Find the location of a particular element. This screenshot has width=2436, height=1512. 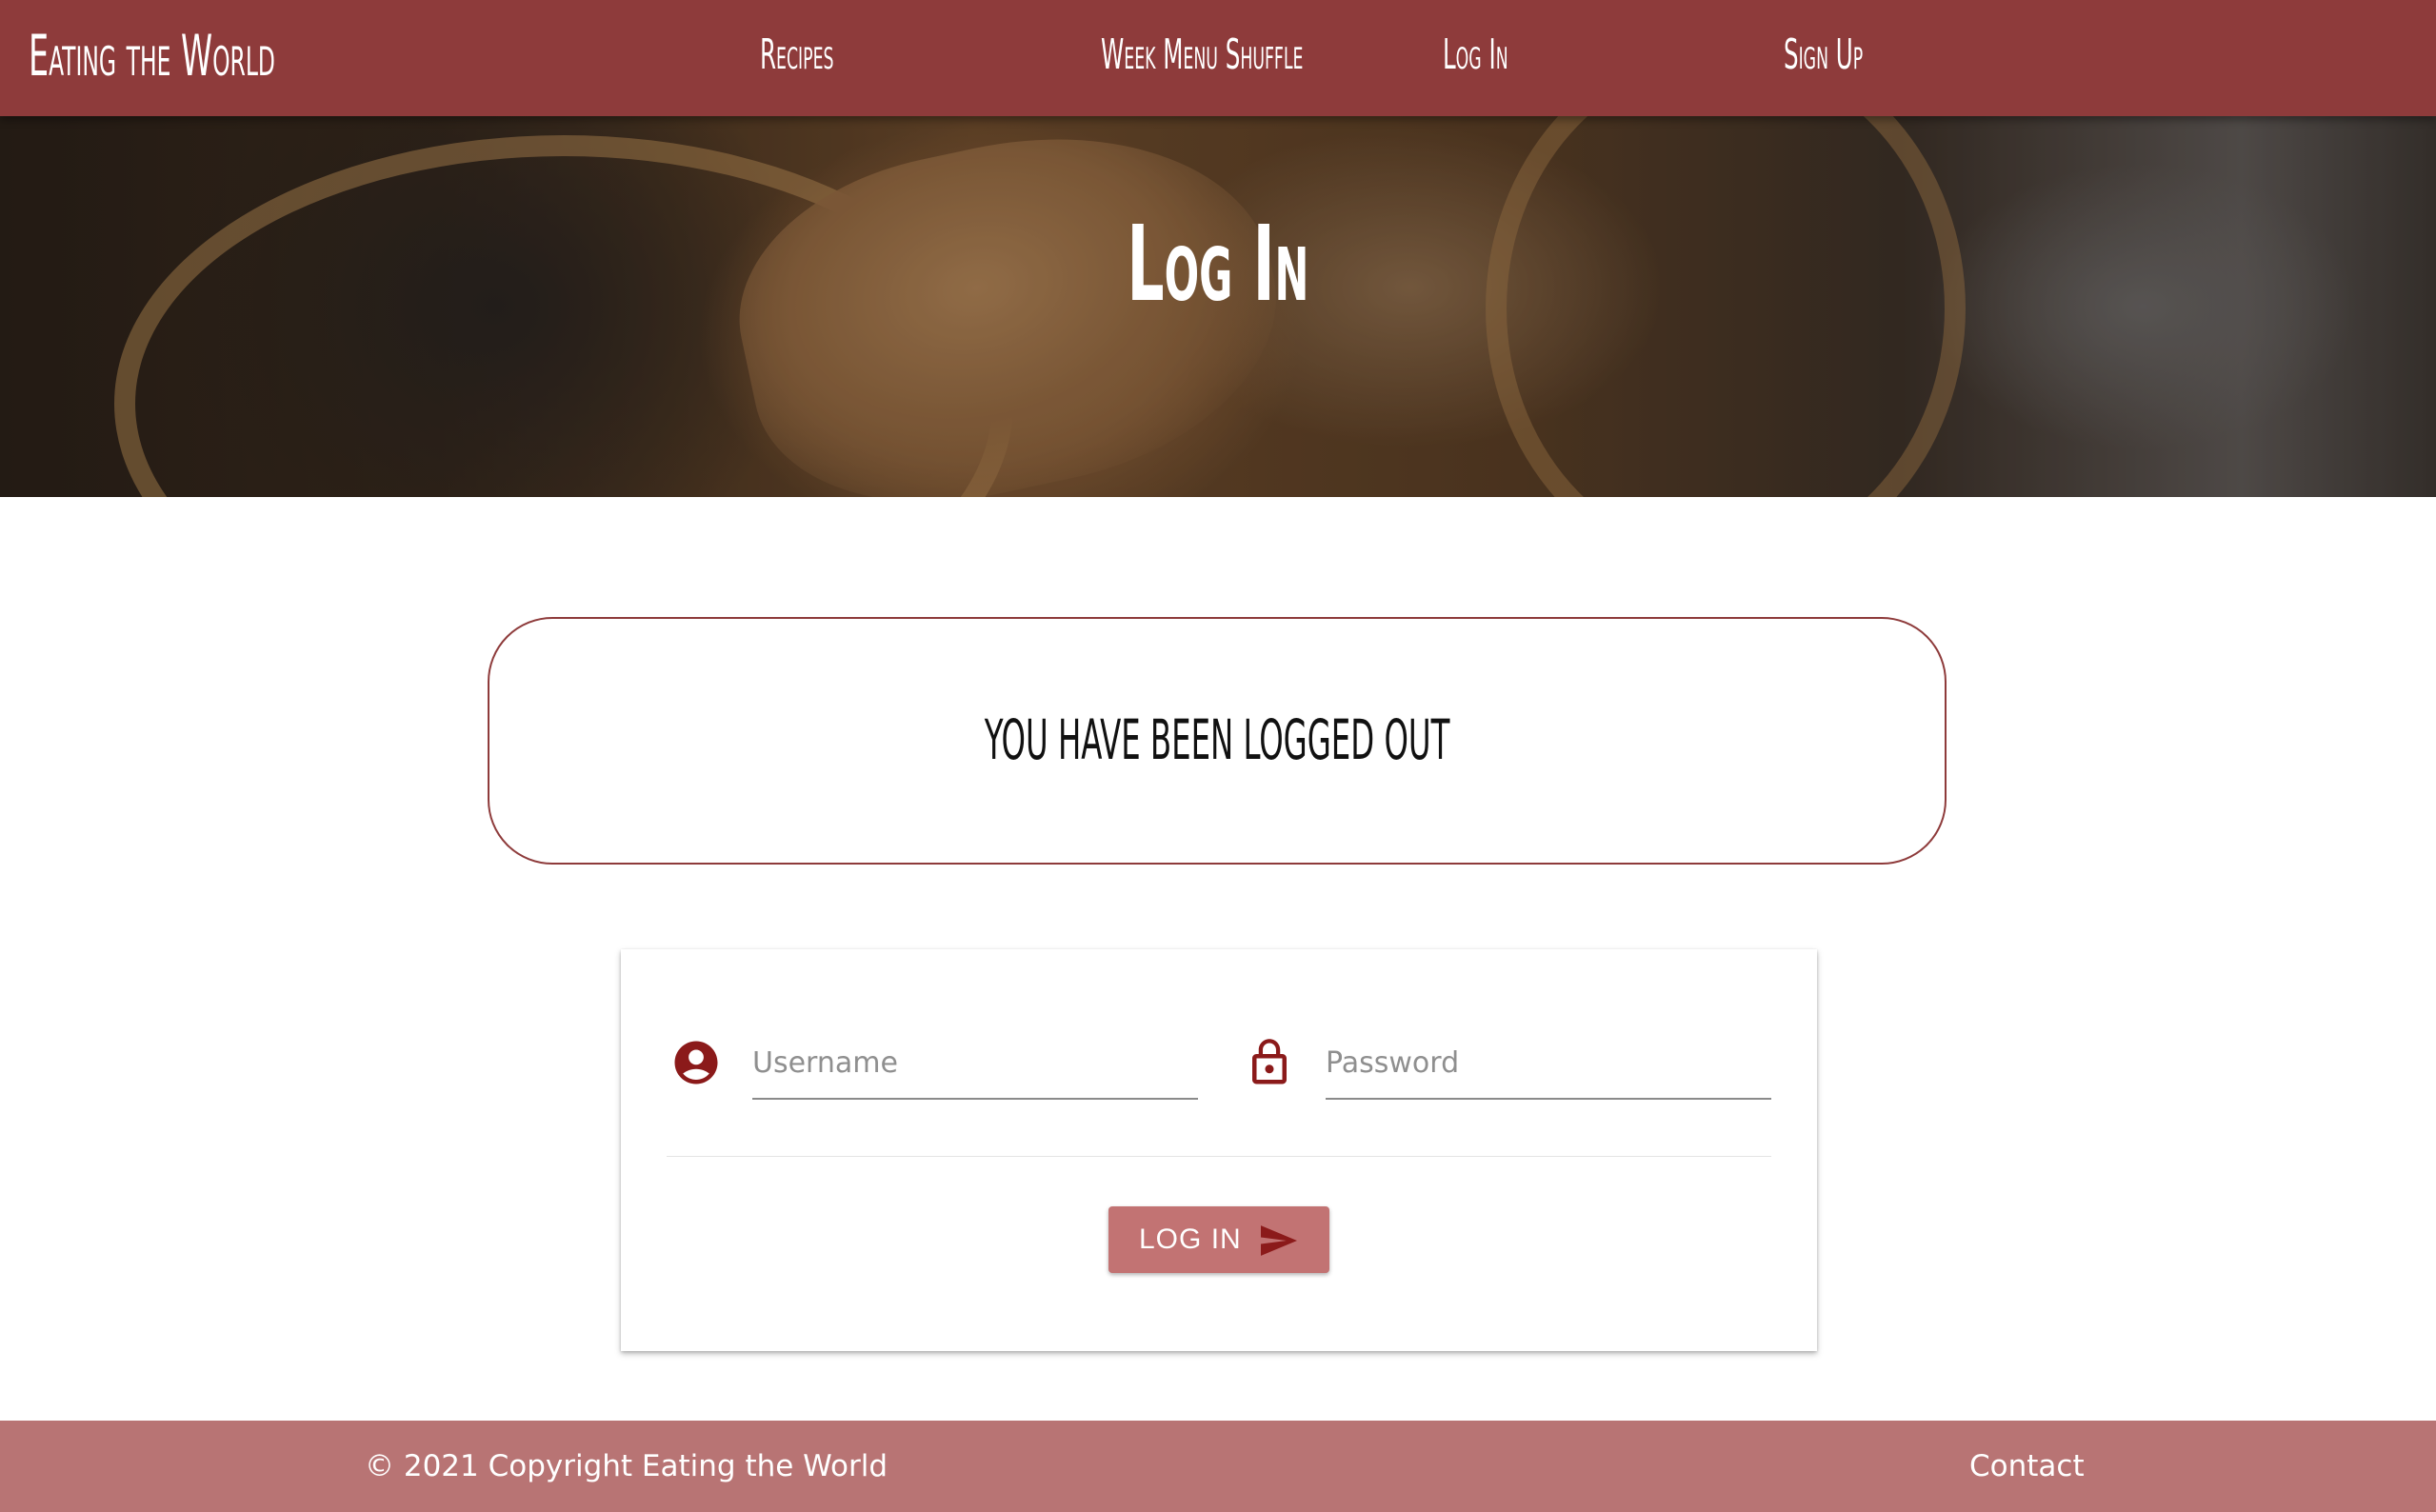

nav-item-log-in-label: Log In is located at coordinates (1475, 54).